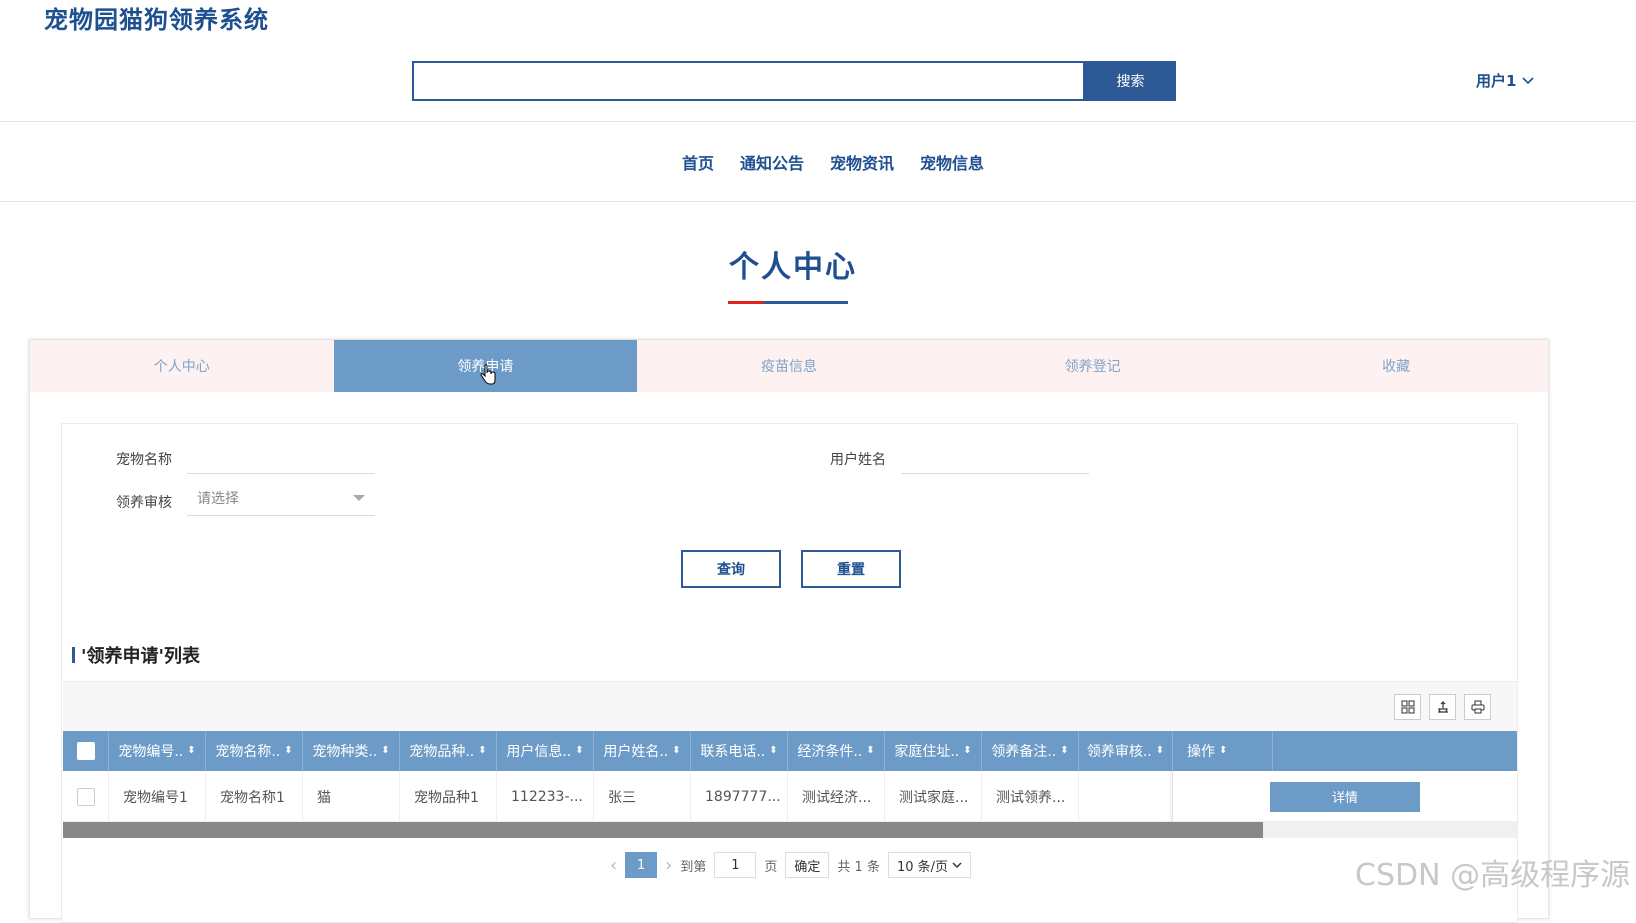  What do you see at coordinates (1442, 707) in the screenshot?
I see `export-icon` at bounding box center [1442, 707].